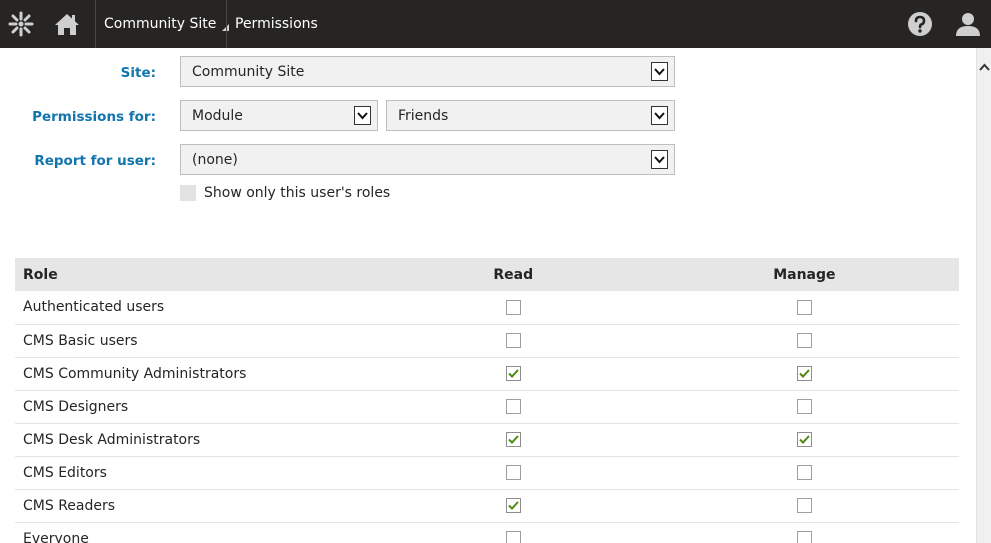  Describe the element at coordinates (67, 24) in the screenshot. I see `home-icon` at that location.